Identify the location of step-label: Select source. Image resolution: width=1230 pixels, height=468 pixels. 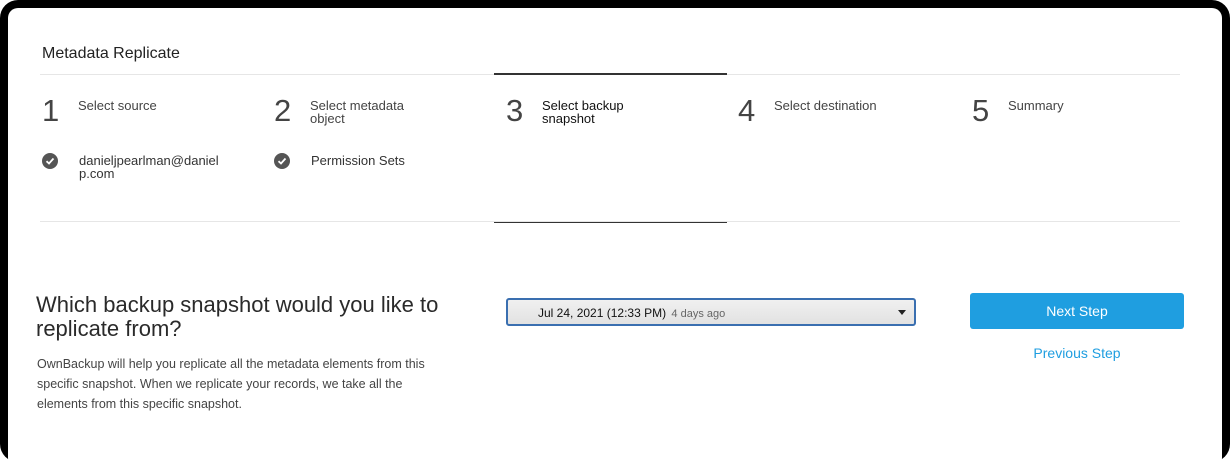
(117, 105).